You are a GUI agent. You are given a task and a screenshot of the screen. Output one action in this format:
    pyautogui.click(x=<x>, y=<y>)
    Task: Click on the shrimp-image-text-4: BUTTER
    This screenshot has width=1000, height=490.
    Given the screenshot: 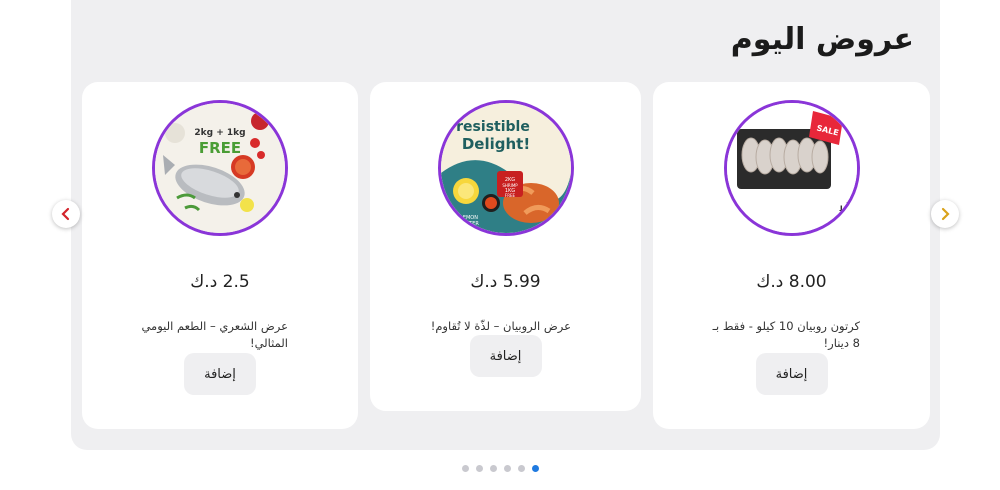 What is the action you would take?
    pyautogui.click(x=469, y=224)
    